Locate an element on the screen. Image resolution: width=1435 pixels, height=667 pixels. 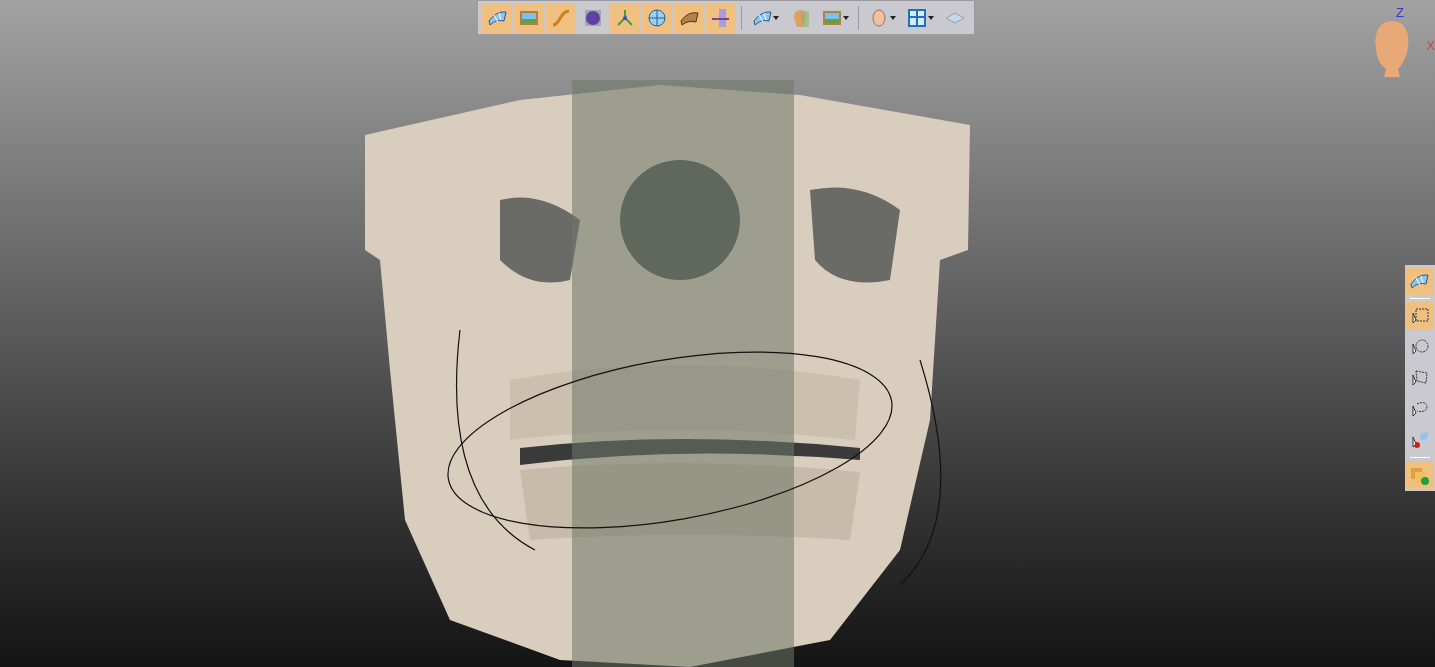
grid-layout-icon is located at coordinates (917, 17).